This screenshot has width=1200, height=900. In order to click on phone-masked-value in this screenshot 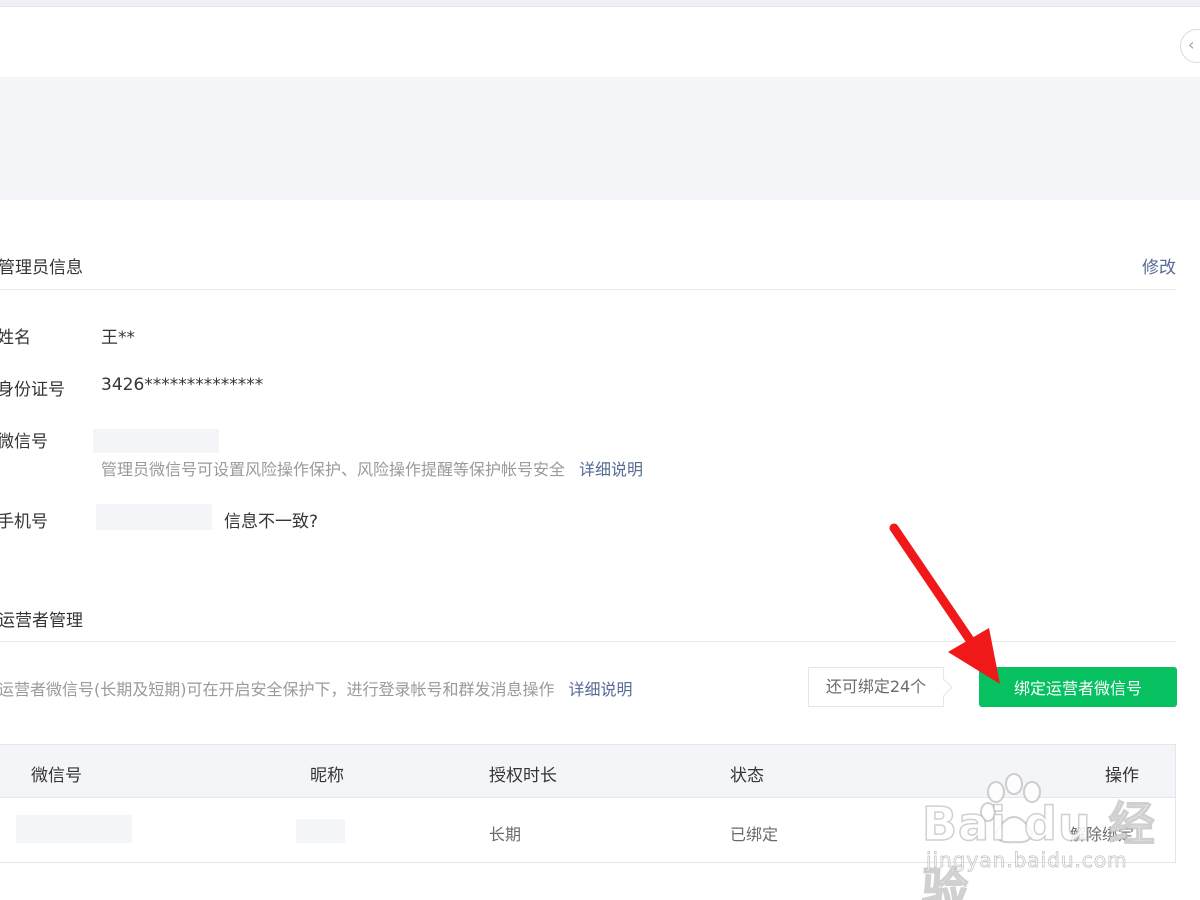, I will do `click(154, 517)`.